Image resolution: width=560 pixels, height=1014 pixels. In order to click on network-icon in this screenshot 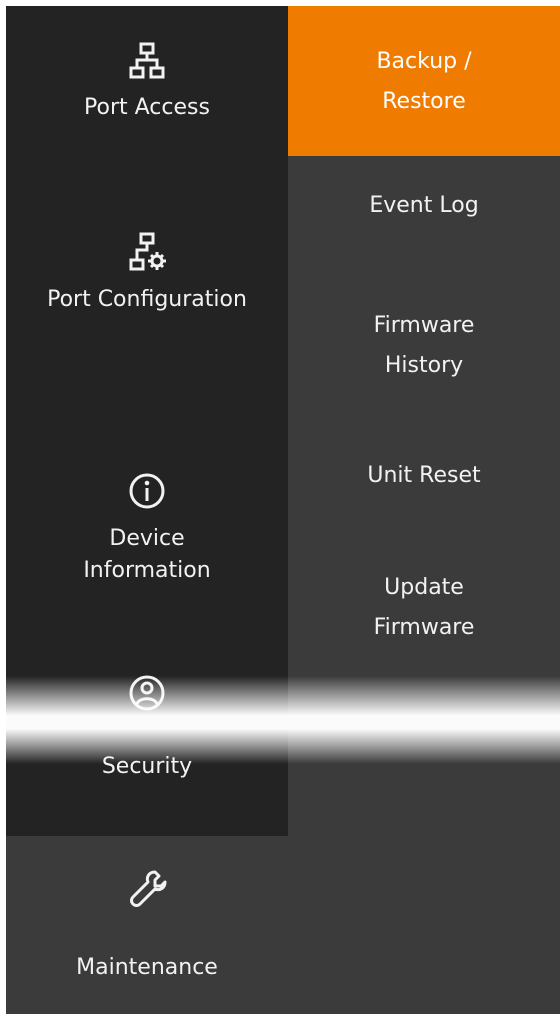, I will do `click(147, 60)`.